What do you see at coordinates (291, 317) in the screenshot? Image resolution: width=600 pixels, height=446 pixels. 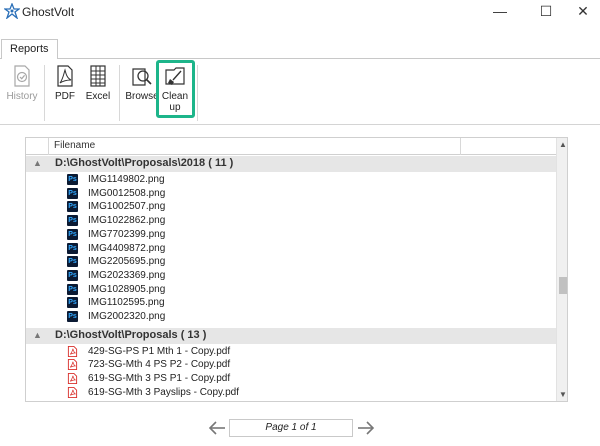 I see `file-row: Ps IMG2002320.png` at bounding box center [291, 317].